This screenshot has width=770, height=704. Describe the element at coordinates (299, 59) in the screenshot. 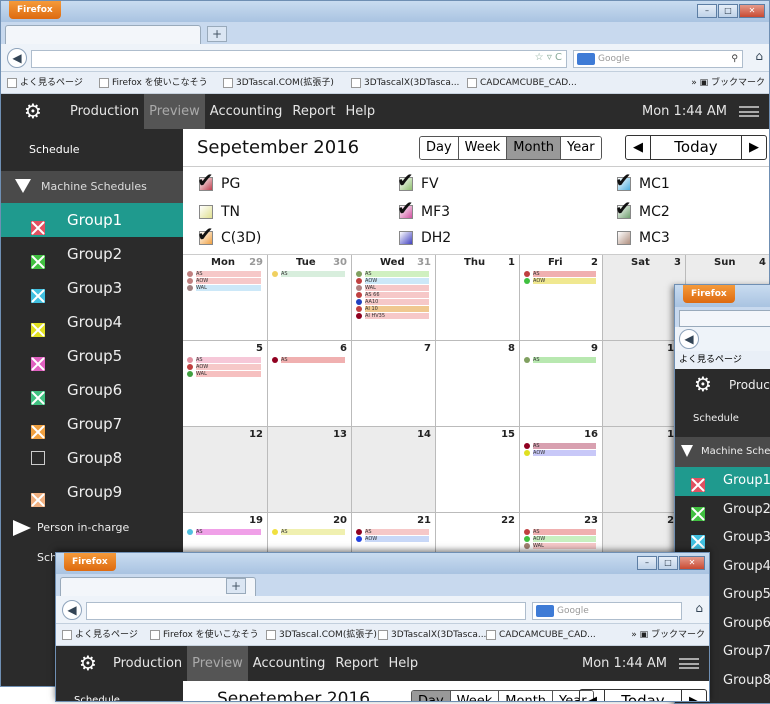

I see `url-input: ☆ ▿ C` at that location.